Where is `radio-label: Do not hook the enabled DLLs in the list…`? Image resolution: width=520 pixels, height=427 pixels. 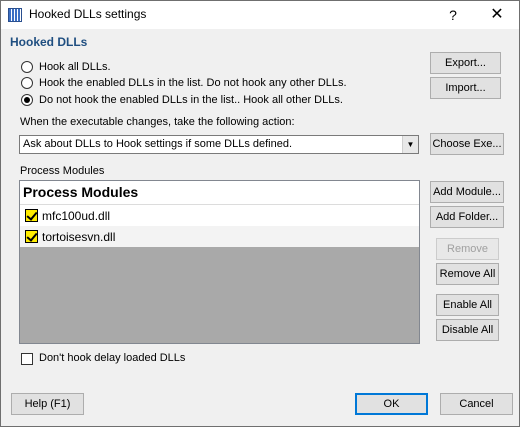 radio-label: Do not hook the enabled DLLs in the list… is located at coordinates (191, 100).